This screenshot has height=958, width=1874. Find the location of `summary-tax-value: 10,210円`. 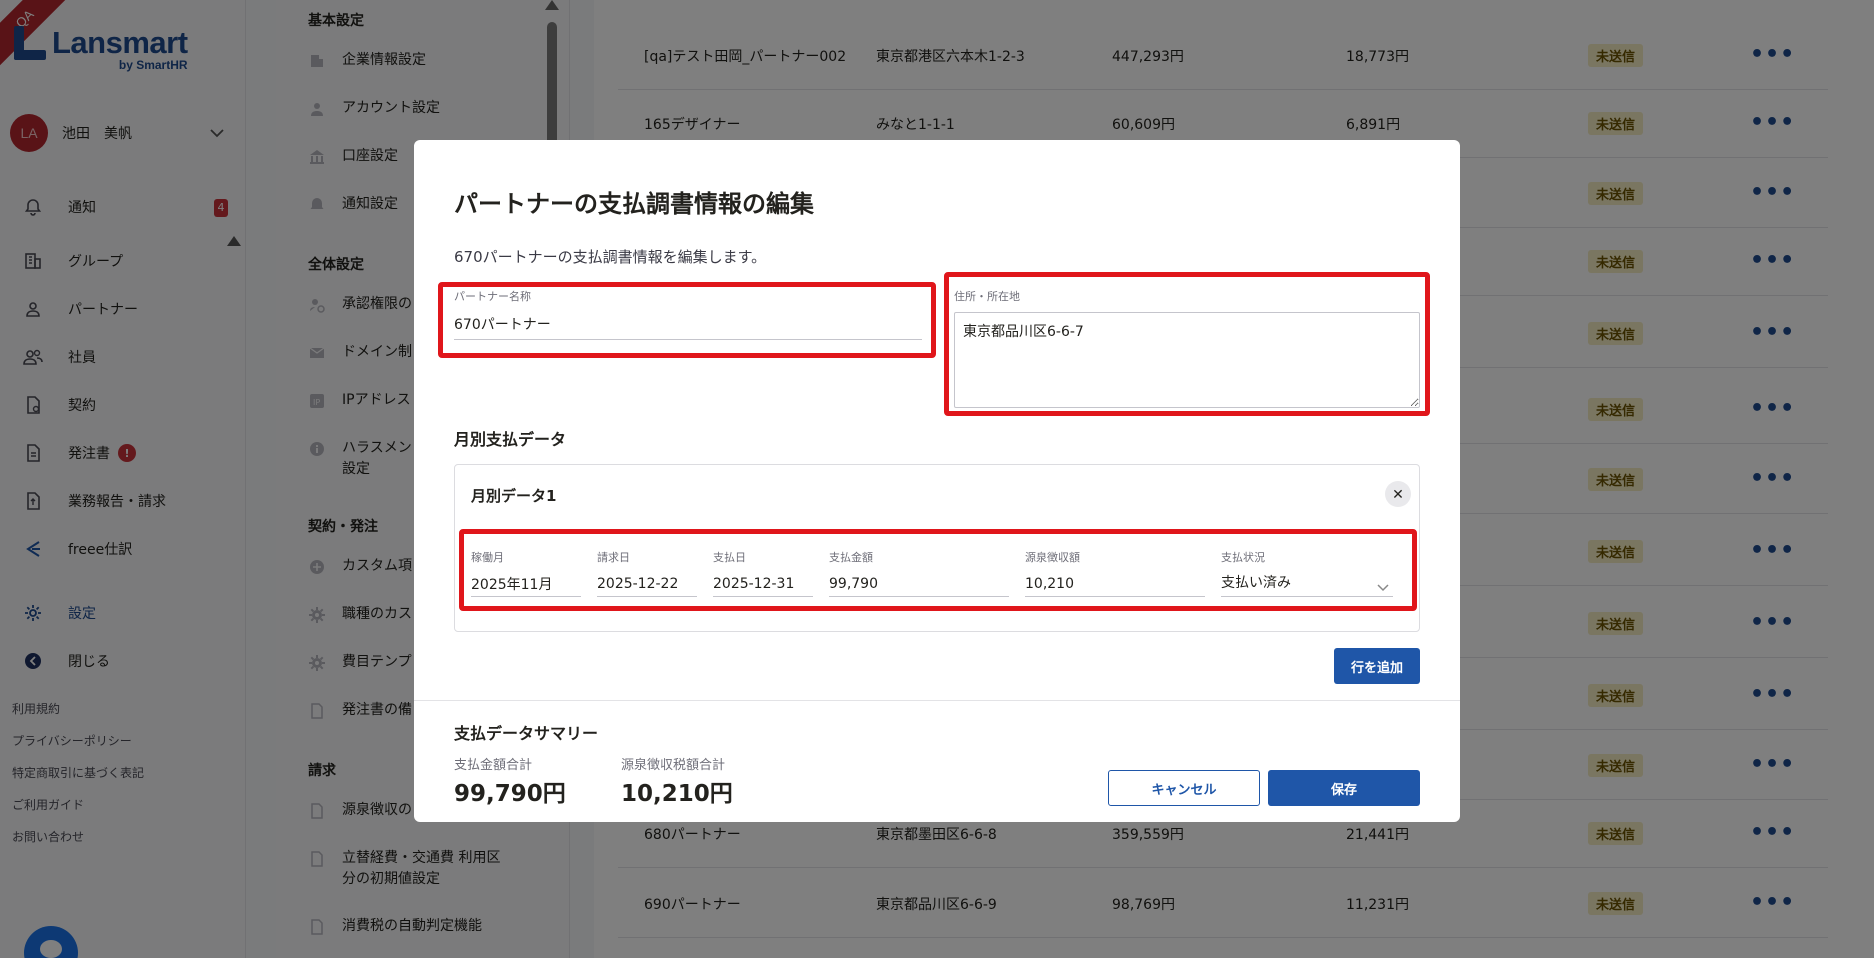

summary-tax-value: 10,210円 is located at coordinates (677, 794).